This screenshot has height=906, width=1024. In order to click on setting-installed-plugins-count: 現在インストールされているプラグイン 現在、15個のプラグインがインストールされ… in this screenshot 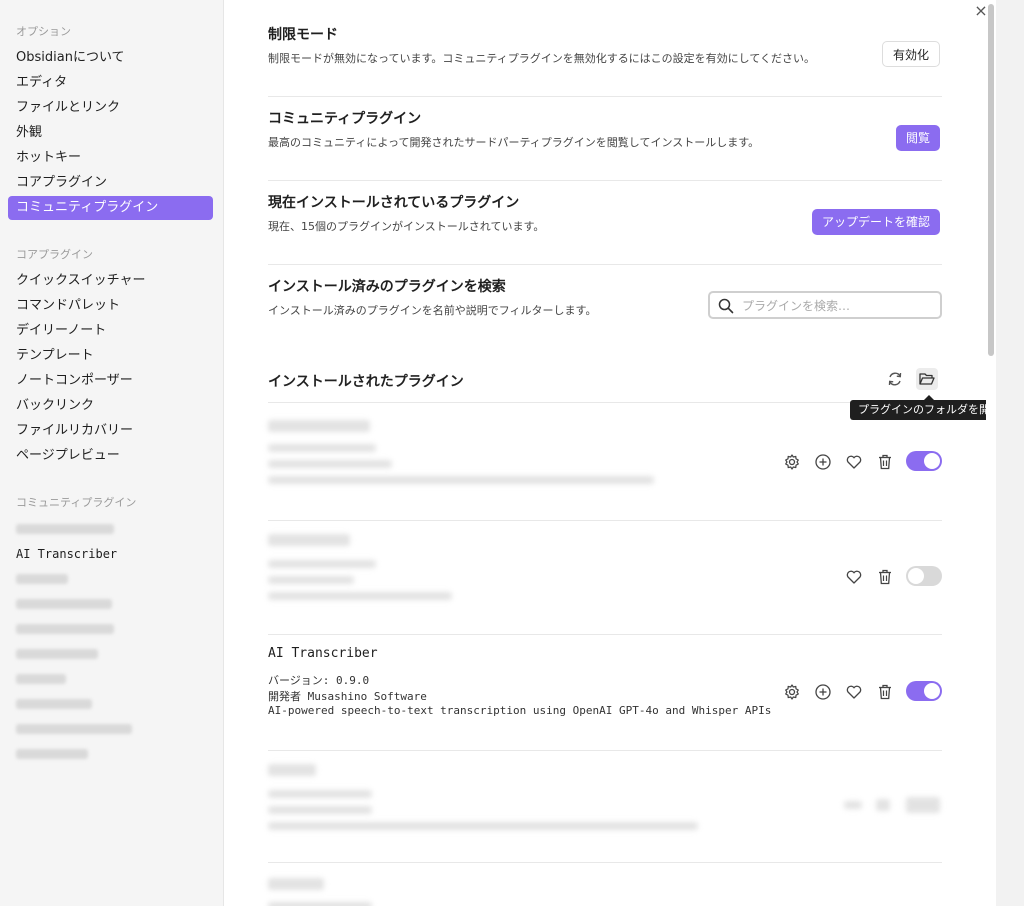, I will do `click(605, 228)`.